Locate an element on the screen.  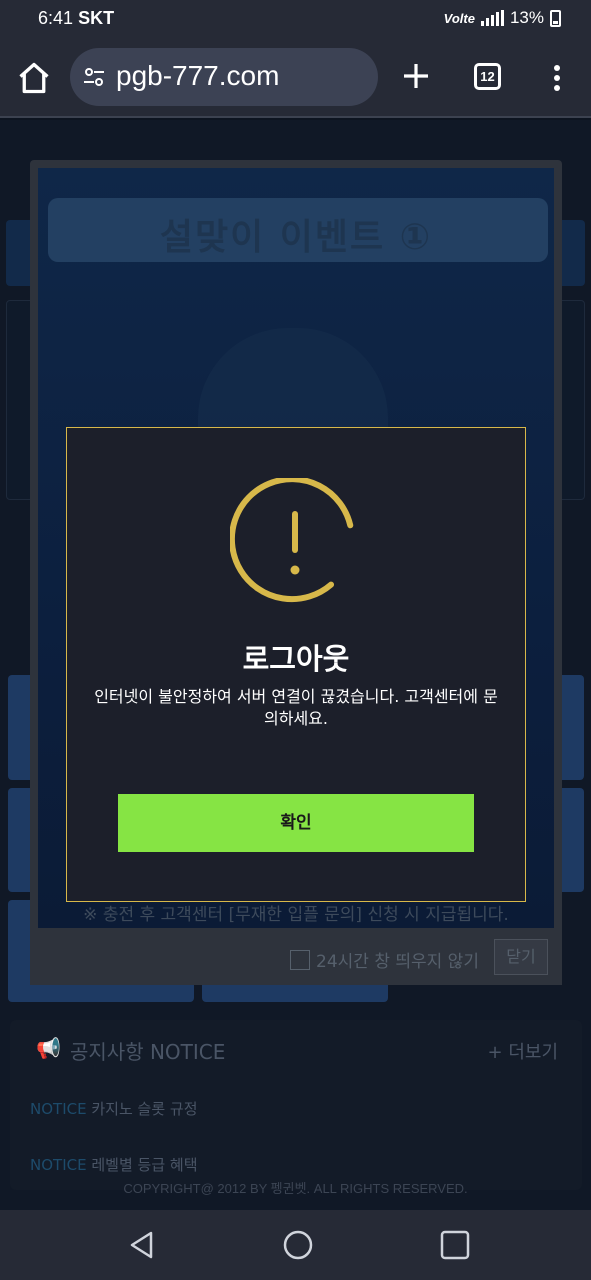
url-text: pgb-777.com is located at coordinates (198, 75).